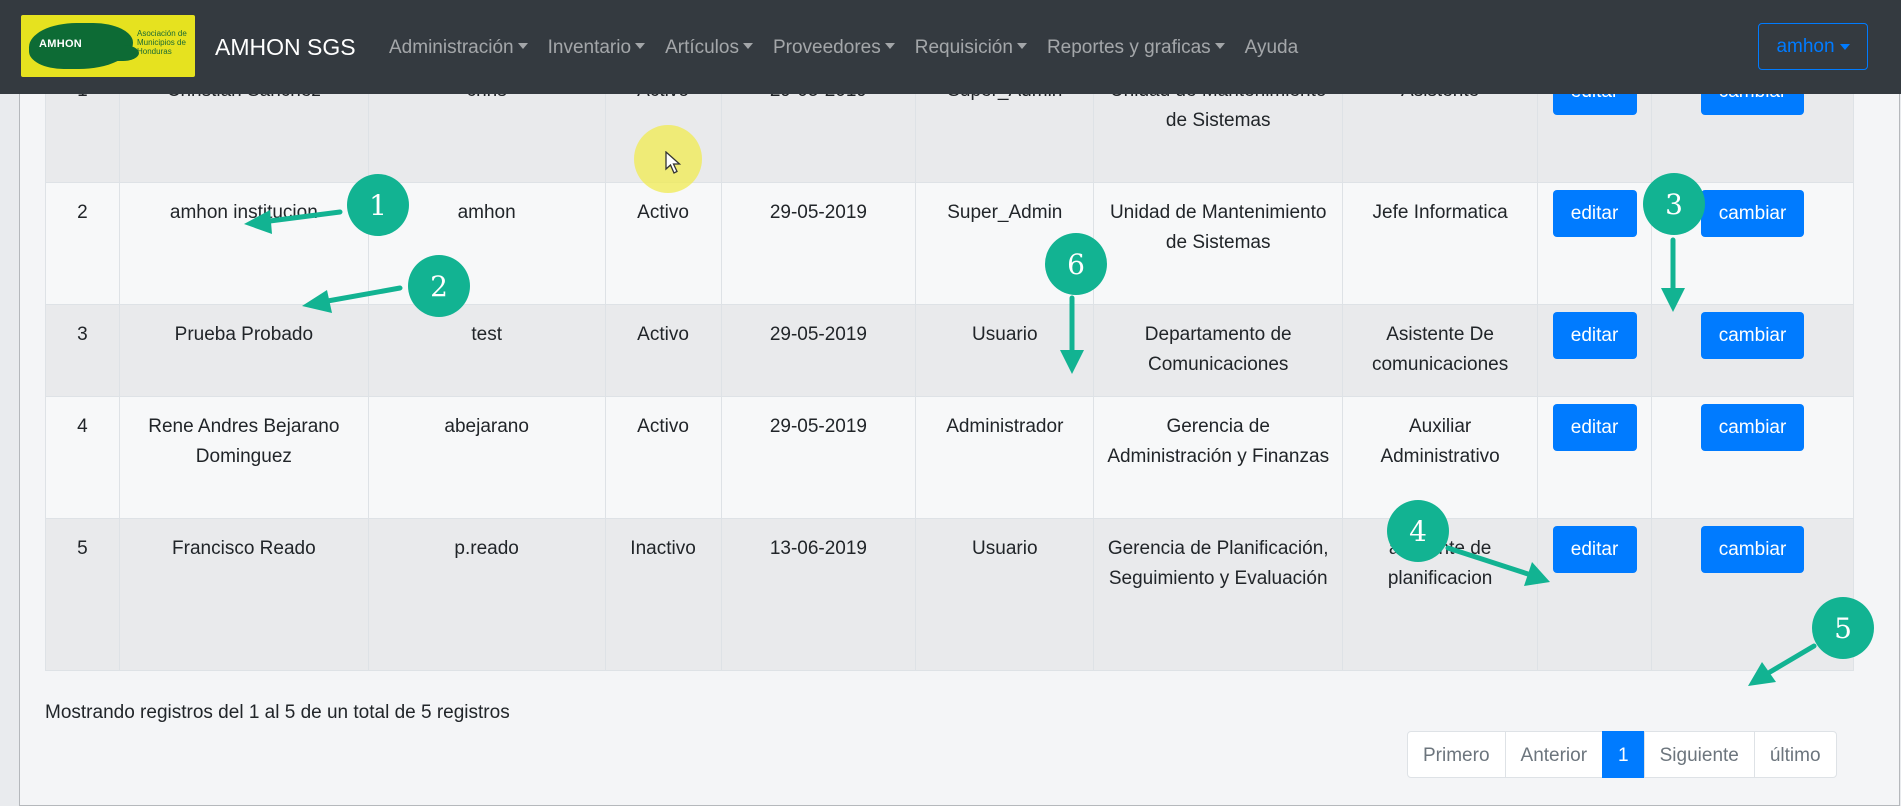  I want to click on nav-item-label: Proveedores, so click(826, 47).